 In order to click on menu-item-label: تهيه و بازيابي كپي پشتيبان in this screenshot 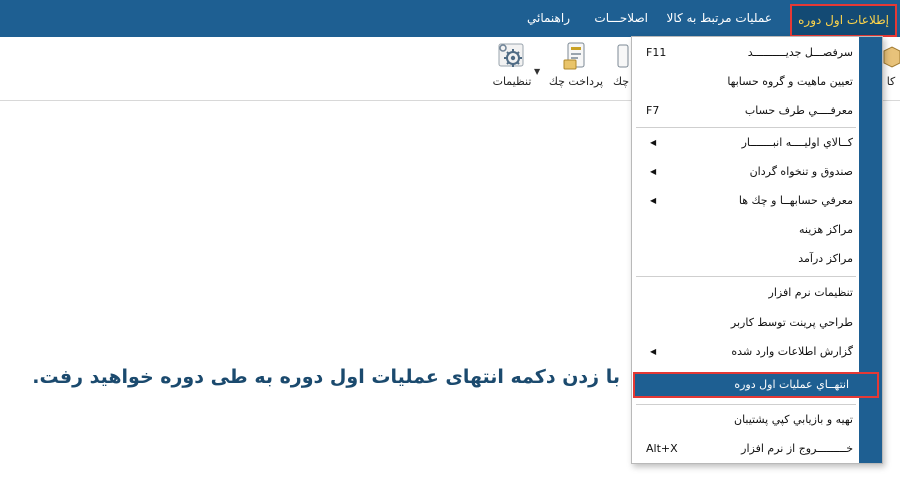, I will do `click(793, 419)`.